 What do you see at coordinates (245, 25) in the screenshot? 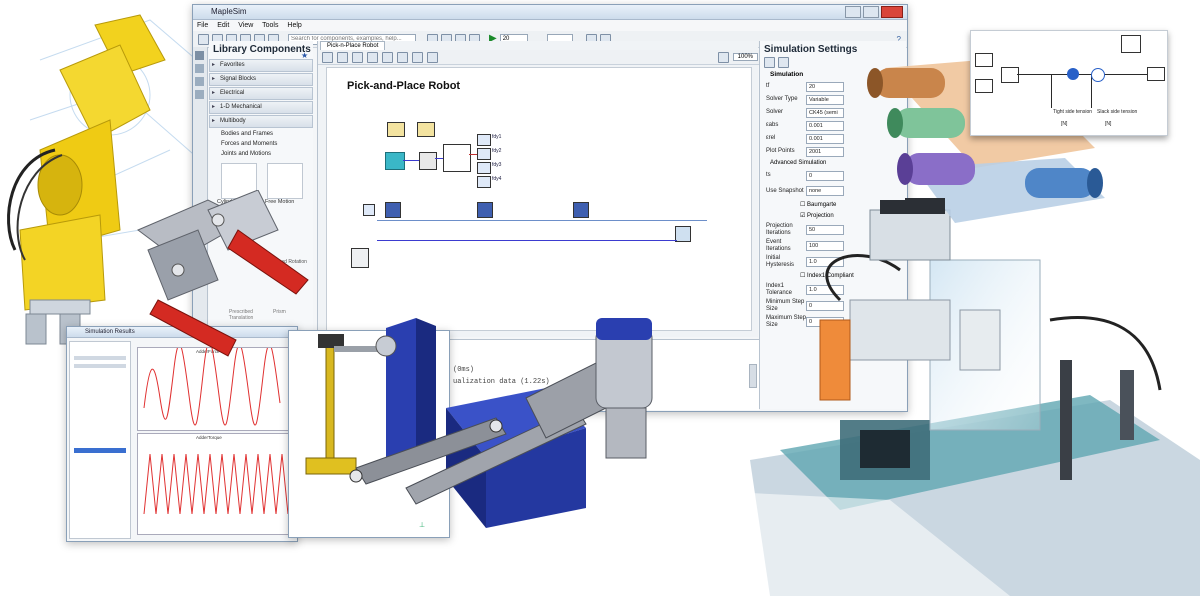
I see `menu-view: View` at bounding box center [245, 25].